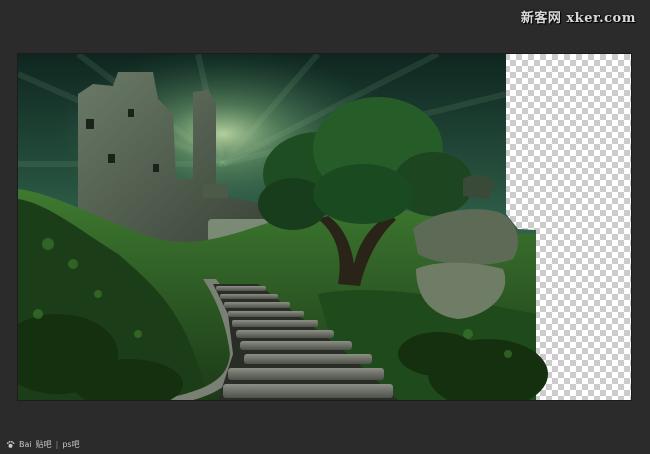  I want to click on brand-suffix: 贴吧, so click(43, 444).